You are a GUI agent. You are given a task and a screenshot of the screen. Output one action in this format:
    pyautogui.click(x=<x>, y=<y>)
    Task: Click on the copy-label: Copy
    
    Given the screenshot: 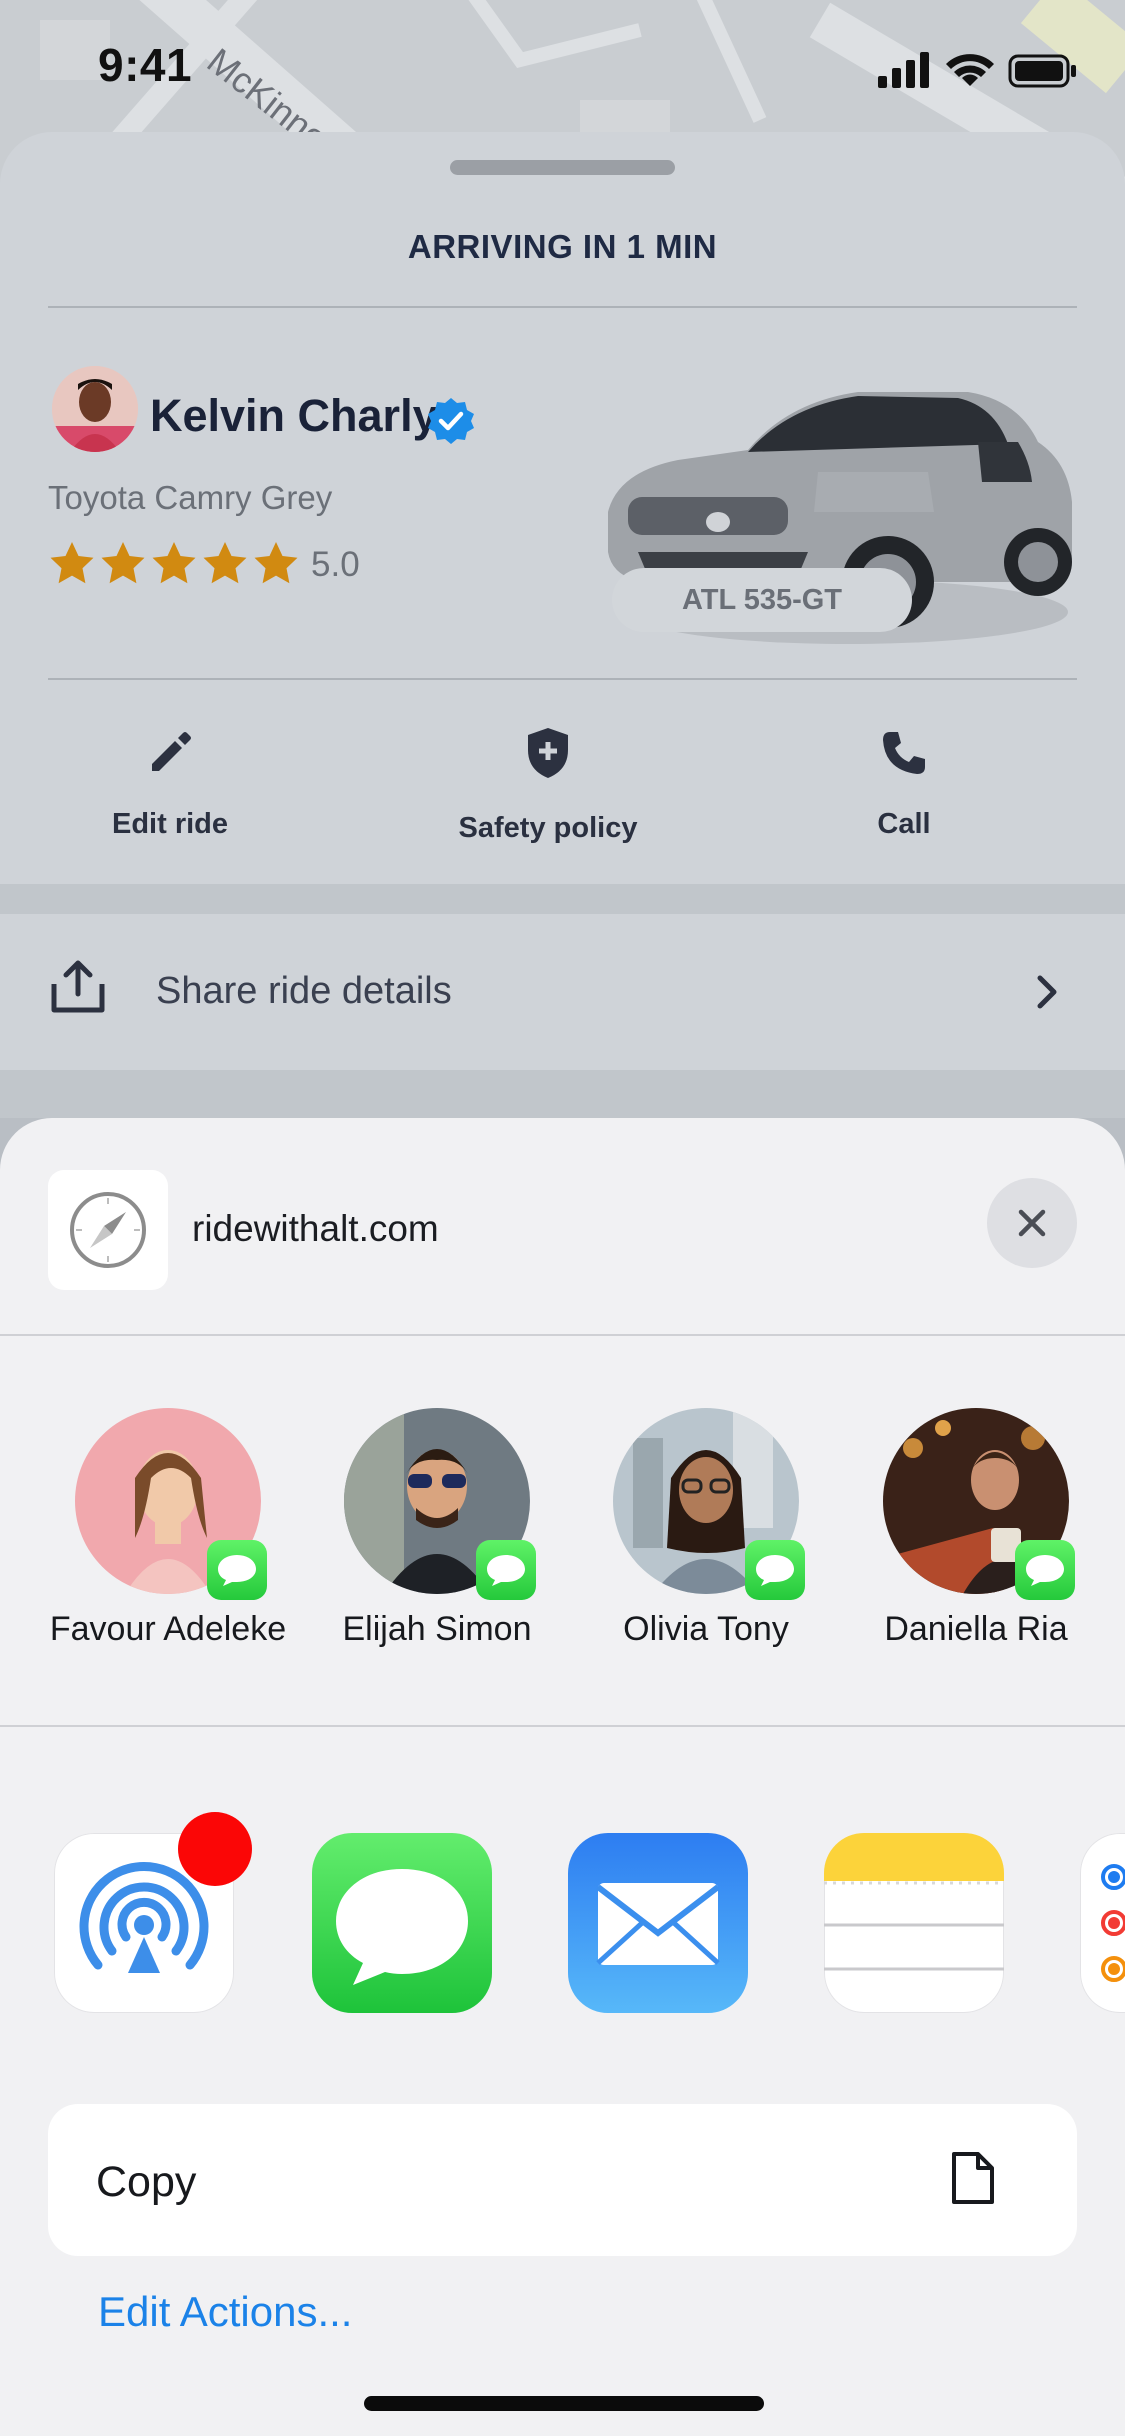 What is the action you would take?
    pyautogui.click(x=146, y=2182)
    